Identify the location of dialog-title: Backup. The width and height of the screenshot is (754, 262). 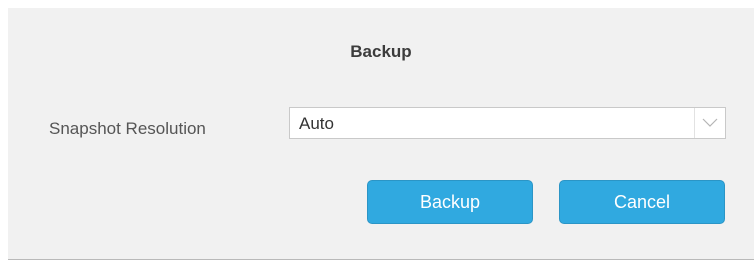
(381, 51).